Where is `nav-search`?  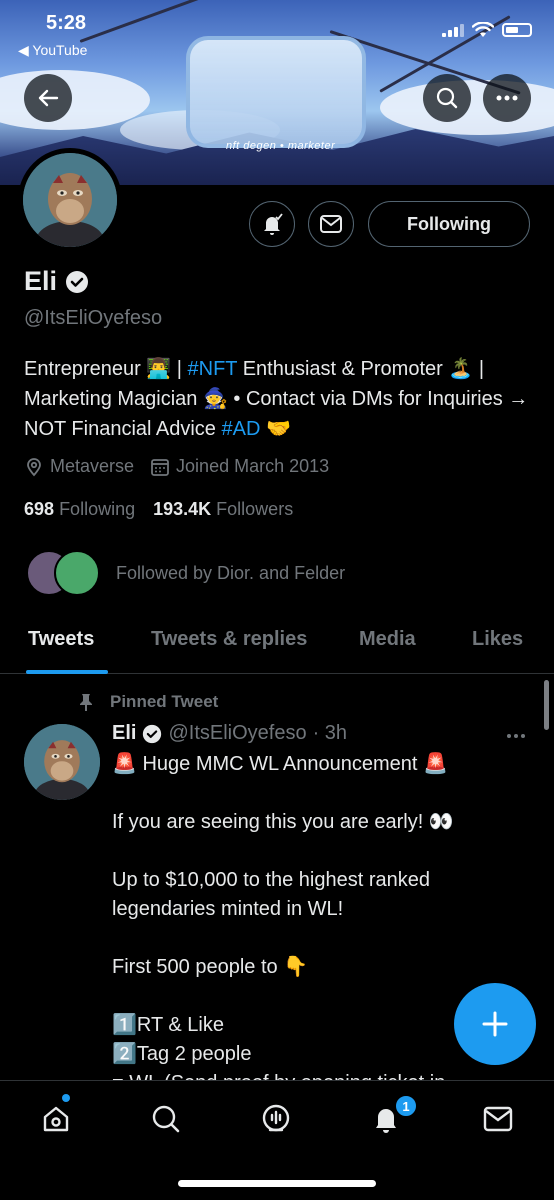
nav-search is located at coordinates (166, 1119).